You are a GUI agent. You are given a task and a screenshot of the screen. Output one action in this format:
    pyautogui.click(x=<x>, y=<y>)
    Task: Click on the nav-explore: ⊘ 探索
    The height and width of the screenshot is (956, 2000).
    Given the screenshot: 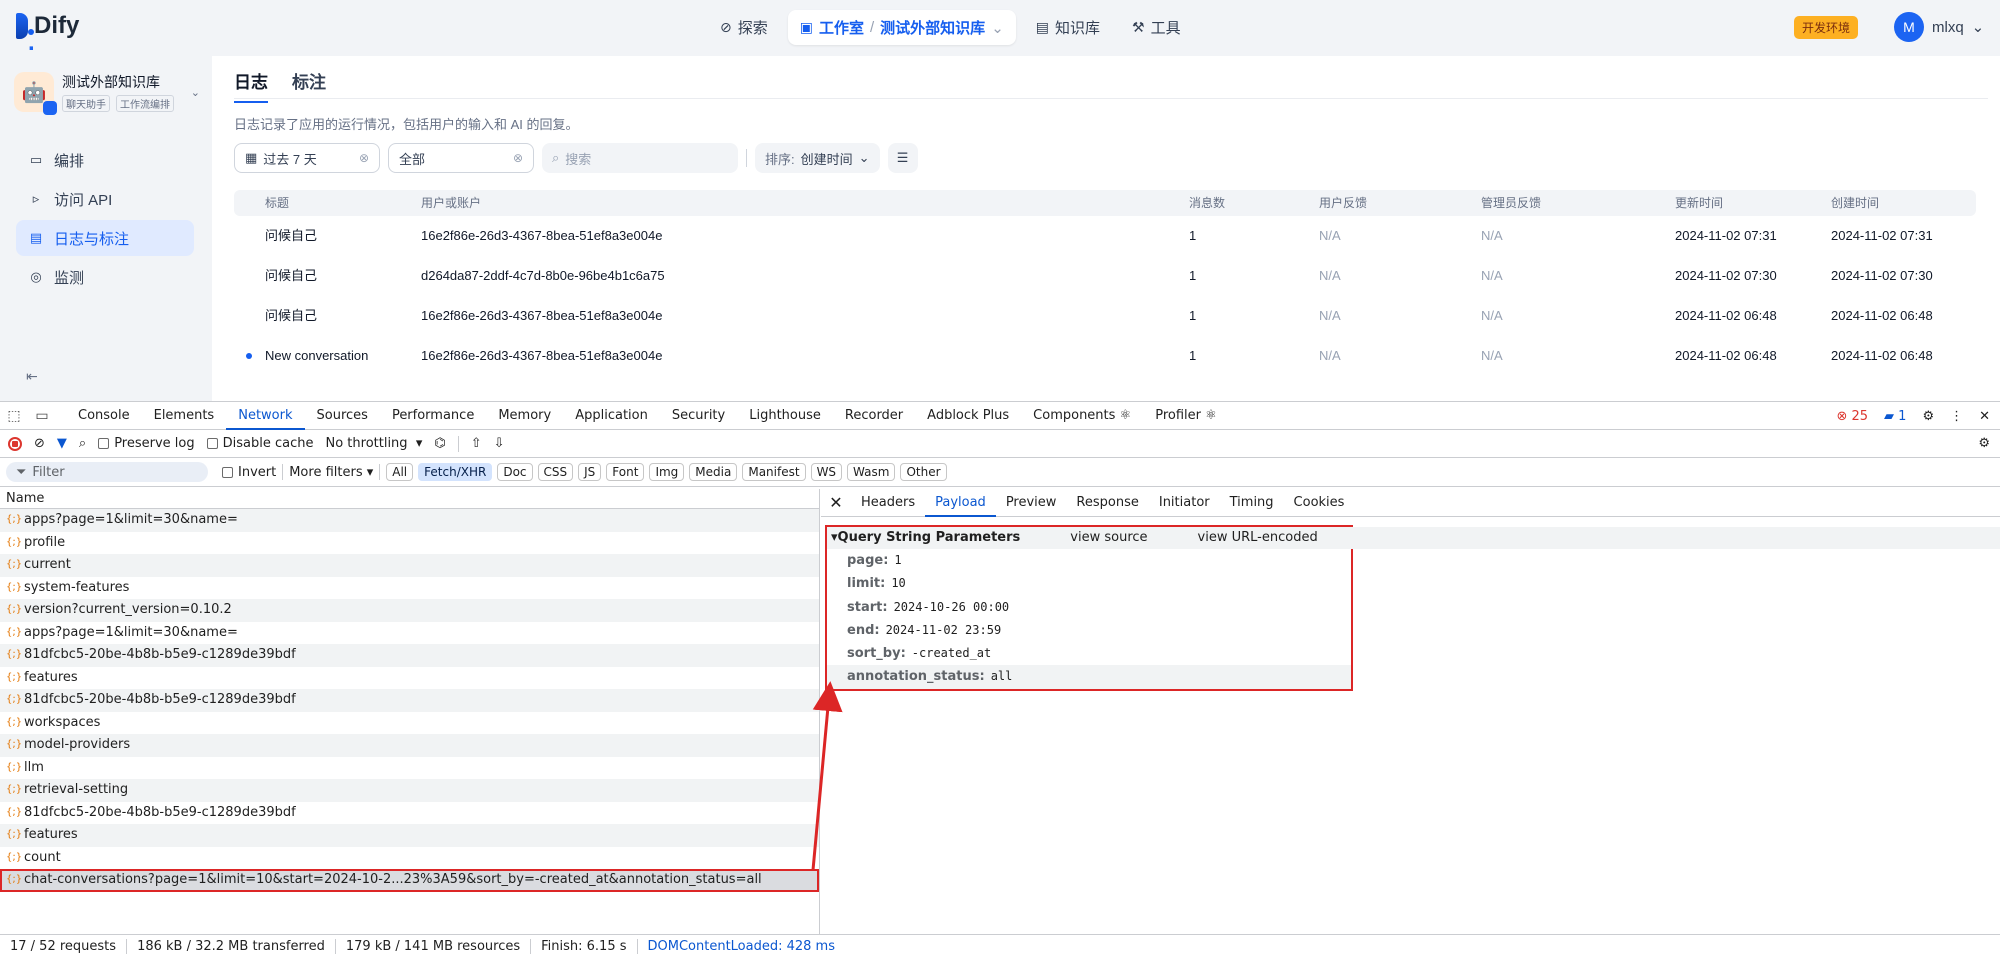 What is the action you would take?
    pyautogui.click(x=744, y=27)
    